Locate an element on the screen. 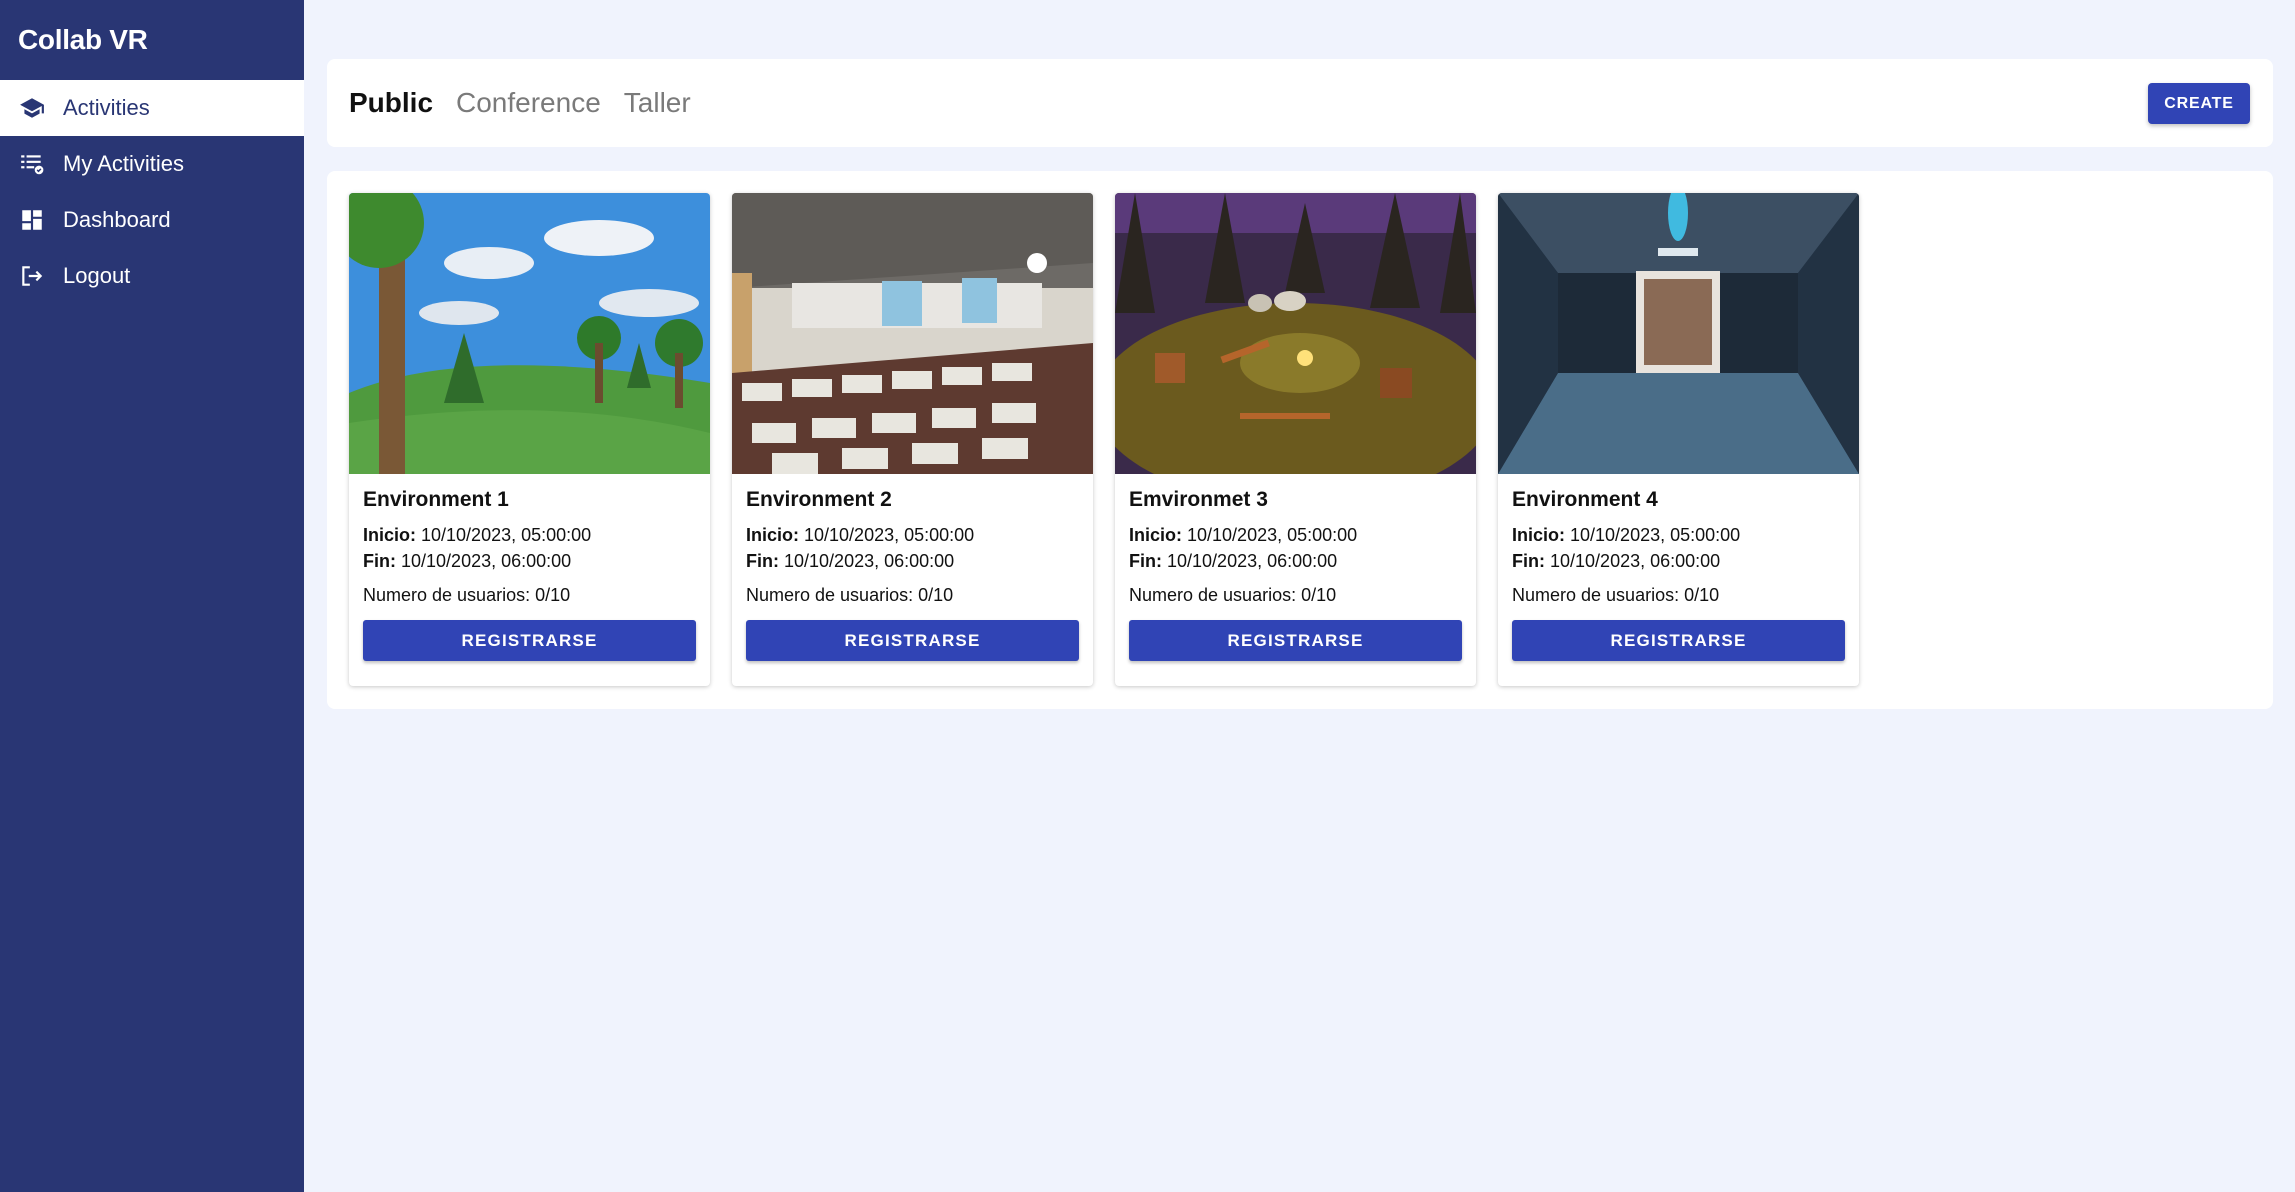 The height and width of the screenshot is (1192, 2295). tab-taller: Taller is located at coordinates (657, 103).